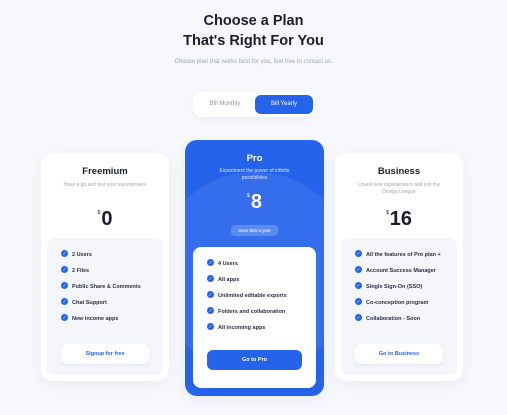 The width and height of the screenshot is (507, 415). I want to click on feature-label: Collaboration - Soon, so click(393, 319).